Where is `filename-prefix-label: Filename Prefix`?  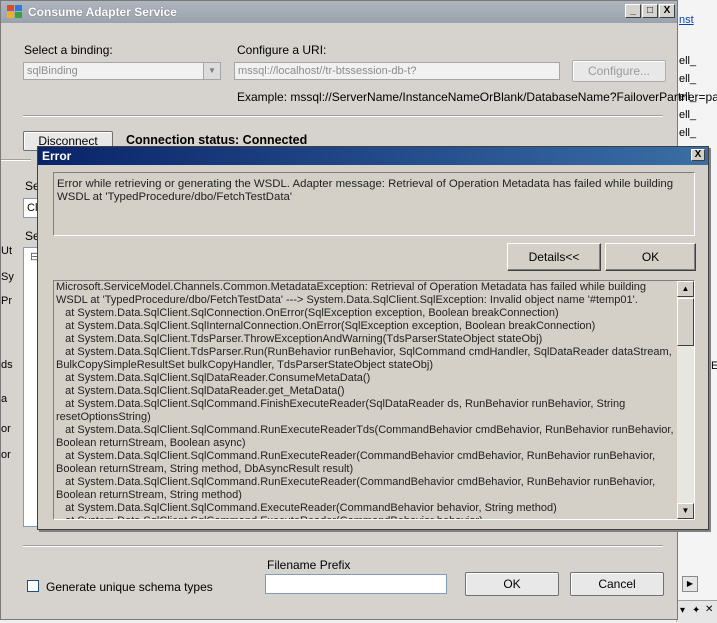
filename-prefix-label: Filename Prefix is located at coordinates (309, 565).